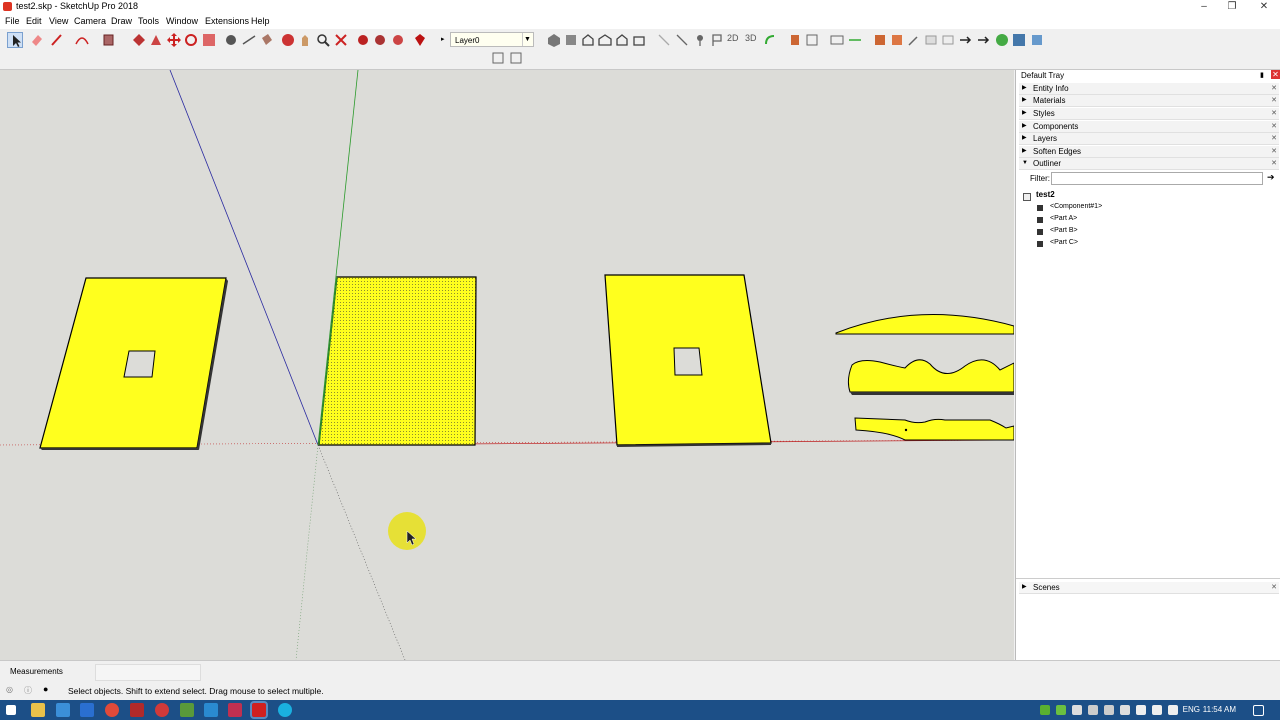  What do you see at coordinates (15, 40) in the screenshot?
I see `select-tool-icon` at bounding box center [15, 40].